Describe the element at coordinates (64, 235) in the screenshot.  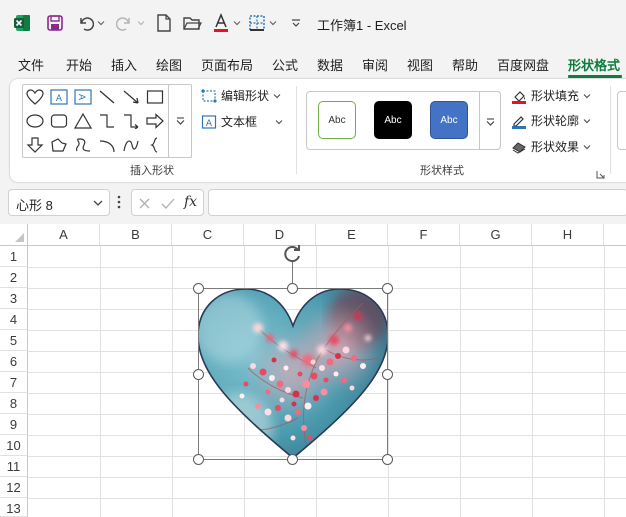
I see `column-header-a: A` at that location.